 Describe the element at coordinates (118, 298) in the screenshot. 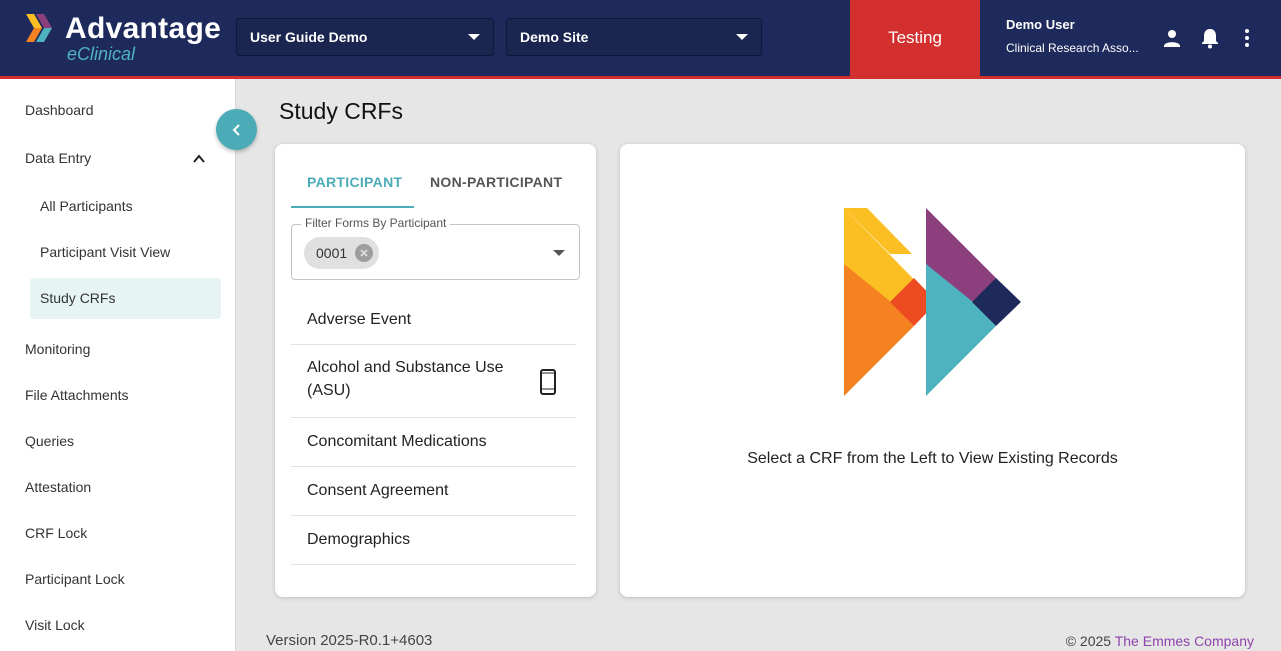

I see `sidebar-item-study-crfs: Study CRFs` at that location.